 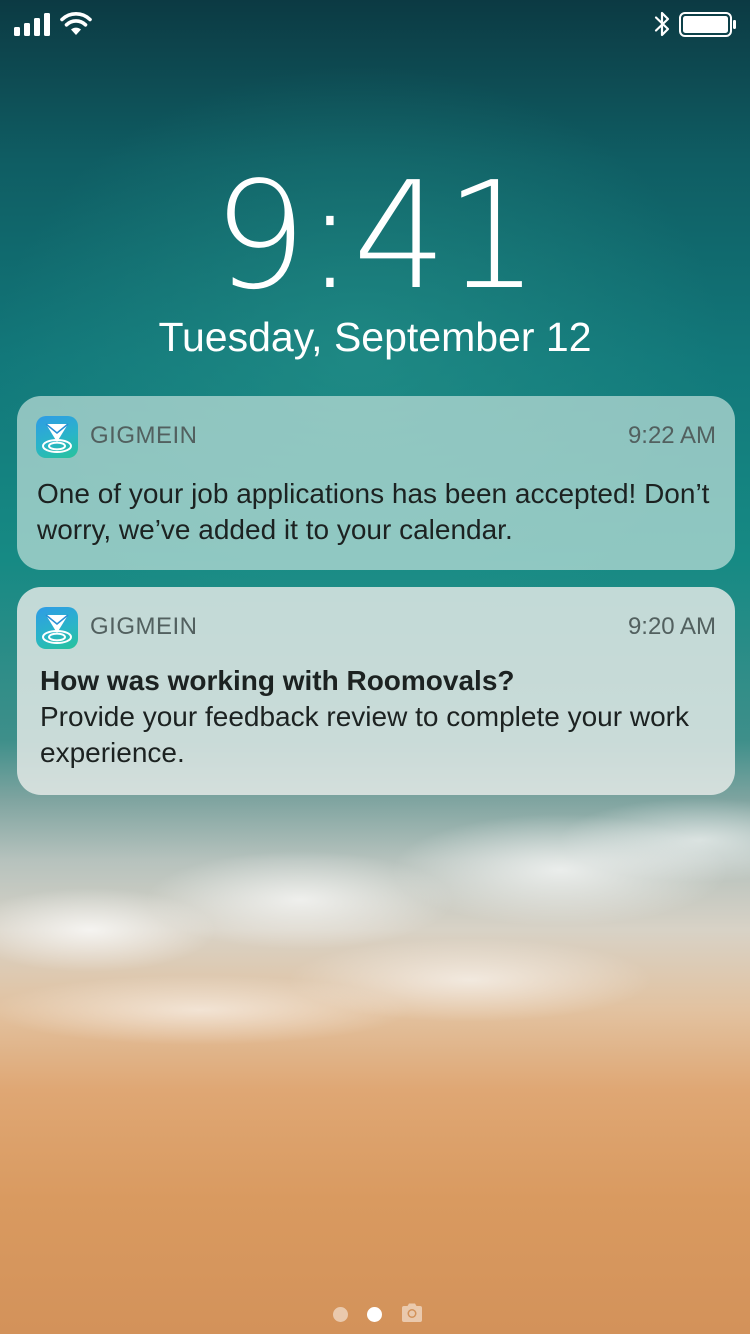 What do you see at coordinates (412, 1313) in the screenshot?
I see `camera-icon` at bounding box center [412, 1313].